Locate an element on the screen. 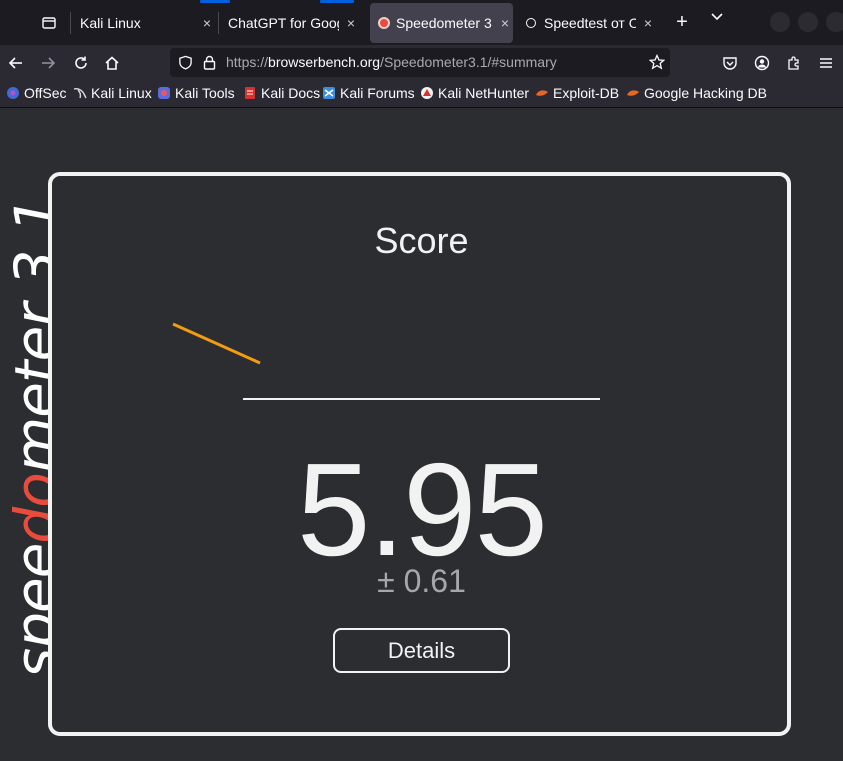 This screenshot has width=843, height=761. bookmark-exploit-db: Exploit-DB is located at coordinates (577, 93).